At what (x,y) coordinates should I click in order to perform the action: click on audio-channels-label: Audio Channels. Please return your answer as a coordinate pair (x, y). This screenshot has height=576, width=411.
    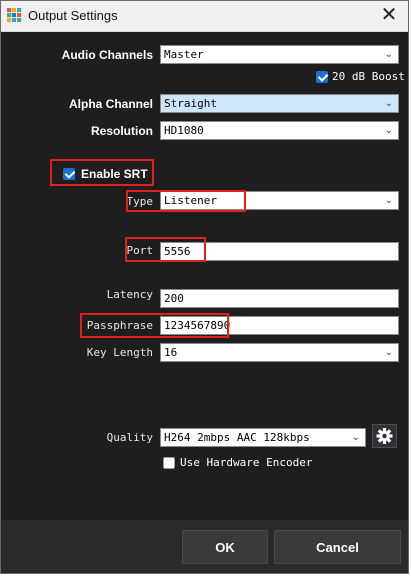
    Looking at the image, I should click on (107, 55).